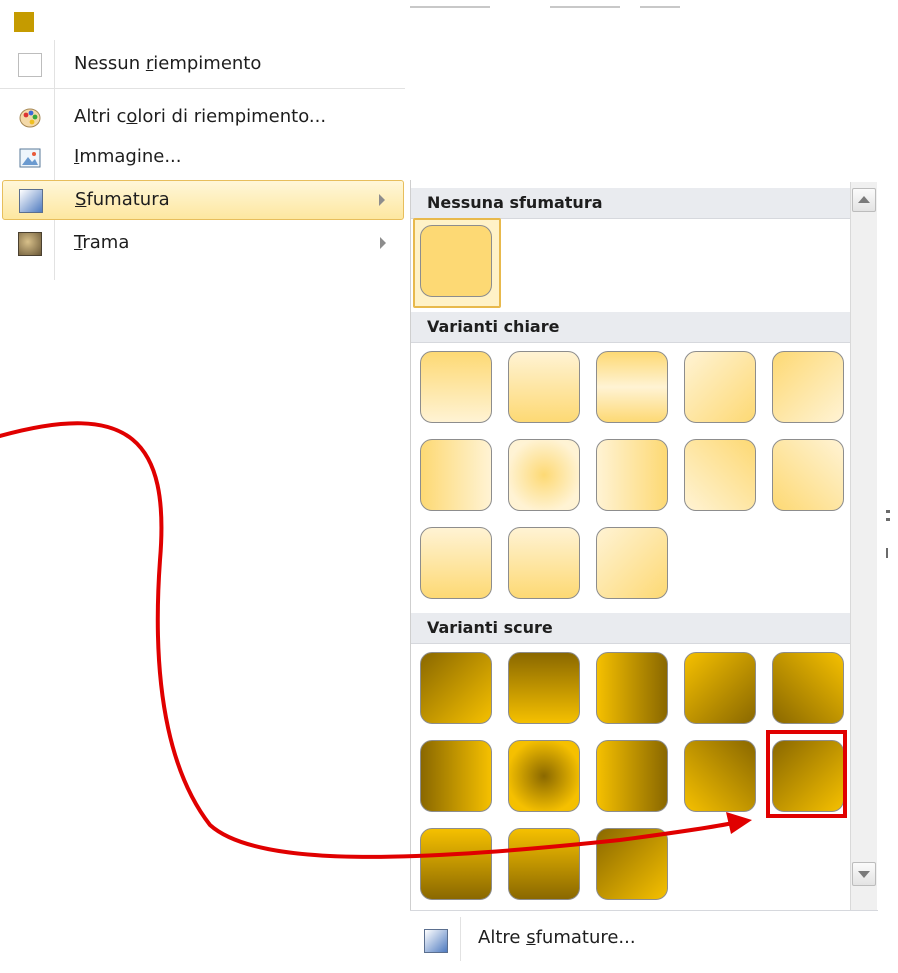  What do you see at coordinates (806, 774) in the screenshot?
I see `annotation-highlight-box` at bounding box center [806, 774].